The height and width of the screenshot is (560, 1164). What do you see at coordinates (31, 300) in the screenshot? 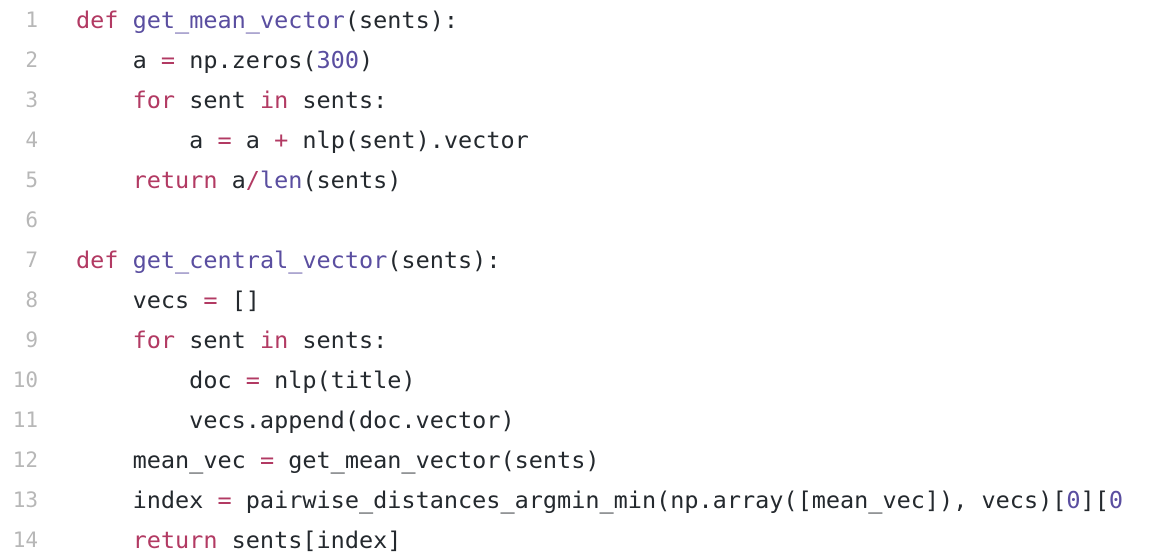
I see `line-number: 8` at bounding box center [31, 300].